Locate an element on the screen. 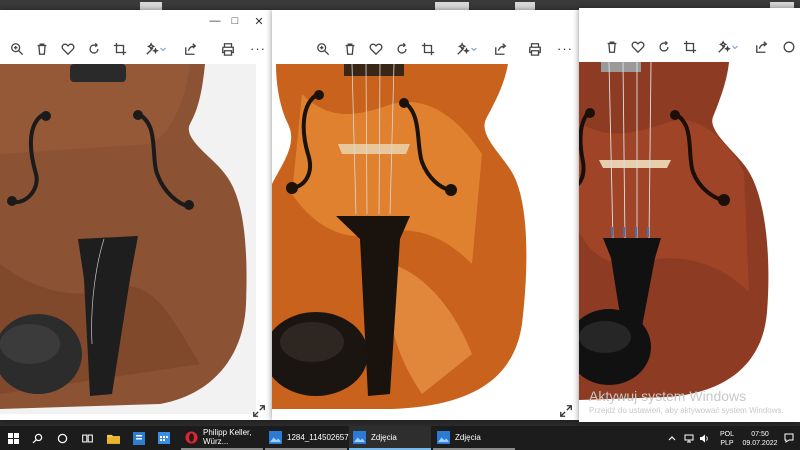 This screenshot has width=800, height=450. folder-icon is located at coordinates (113, 439).